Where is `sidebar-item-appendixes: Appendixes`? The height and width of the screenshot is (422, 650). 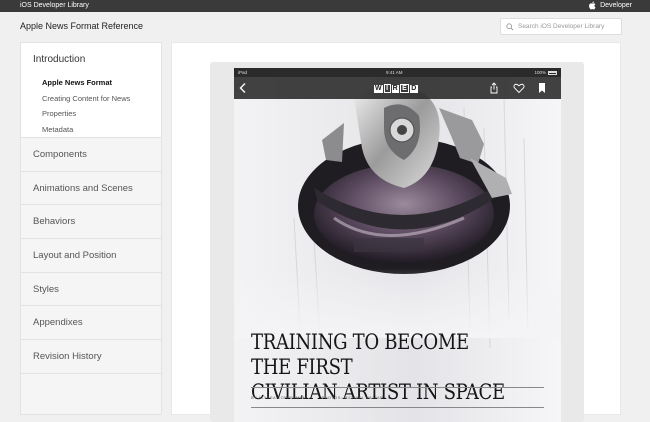 sidebar-item-appendixes: Appendixes is located at coordinates (91, 323).